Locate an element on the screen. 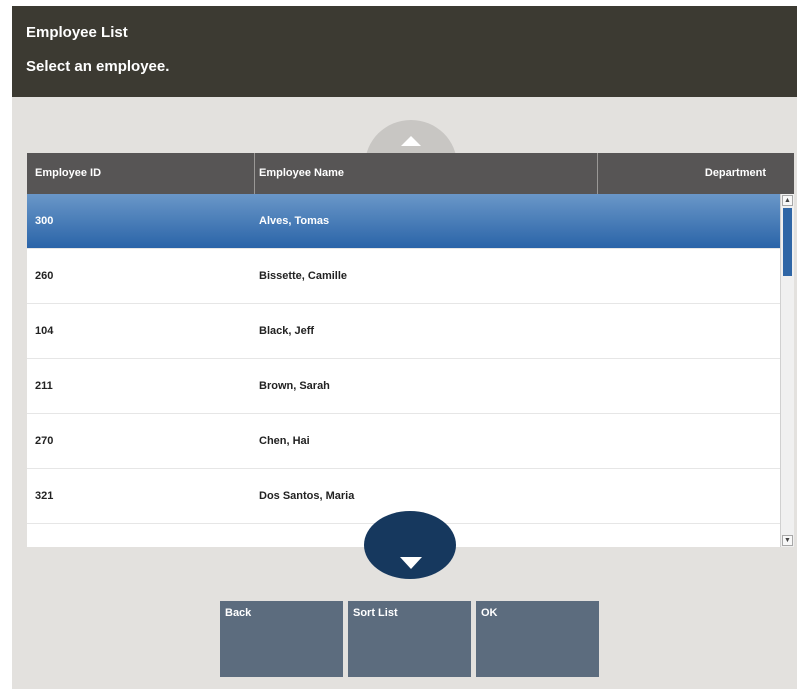 This screenshot has height=693, width=801. column-header-employee-name: Employee Name is located at coordinates (426, 173).